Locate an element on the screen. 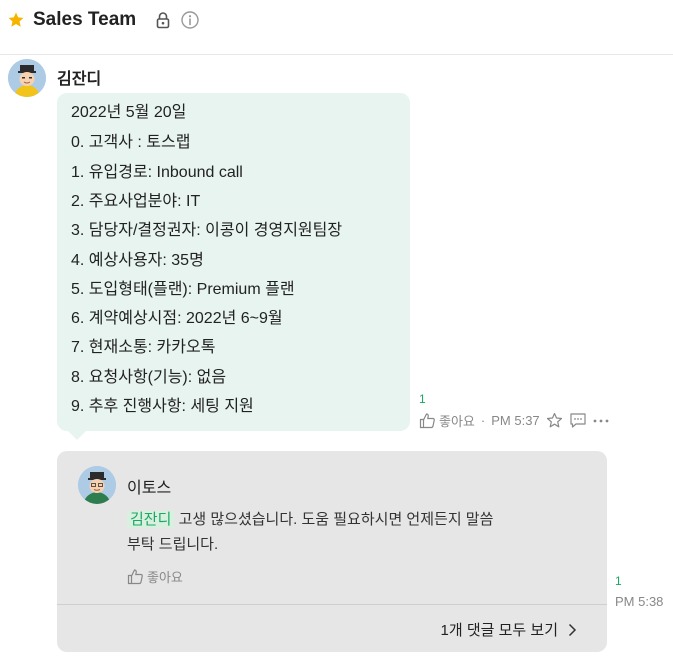 This screenshot has height=665, width=673. message-line: 2. 주요사업분야: IT is located at coordinates (136, 201).